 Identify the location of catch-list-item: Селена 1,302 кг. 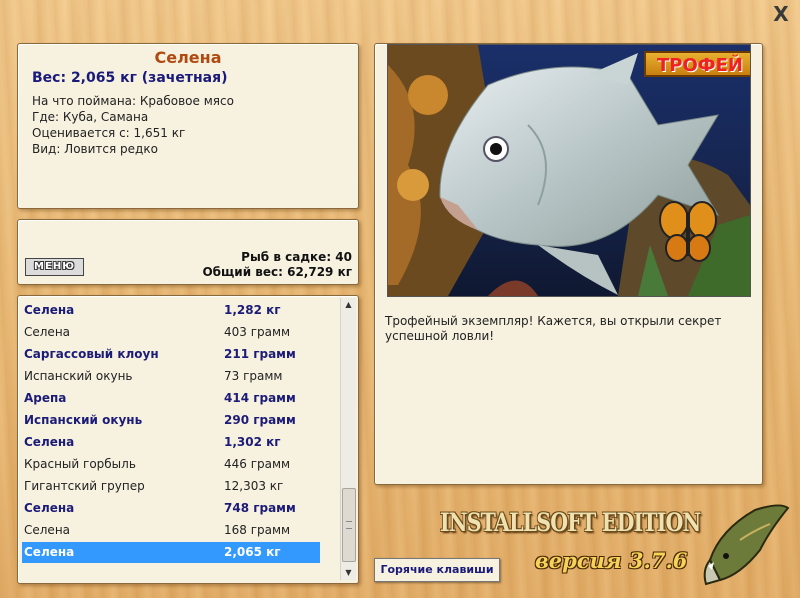
(171, 442).